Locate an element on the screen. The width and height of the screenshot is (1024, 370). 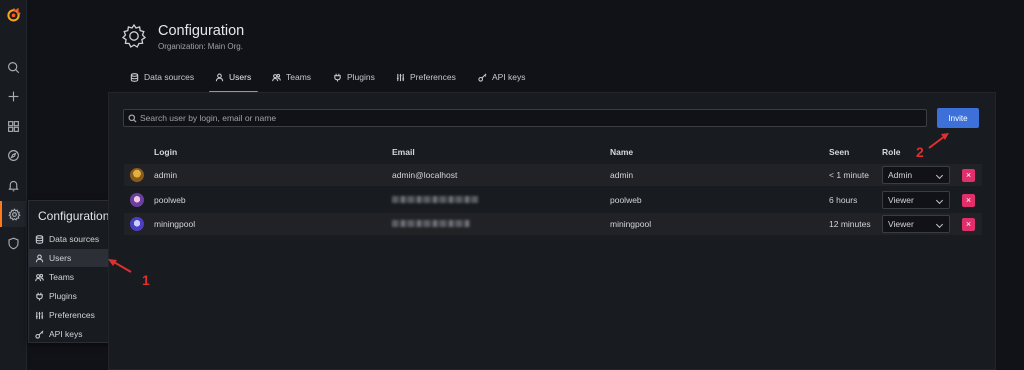
tab-label: Data sources is located at coordinates (169, 77).